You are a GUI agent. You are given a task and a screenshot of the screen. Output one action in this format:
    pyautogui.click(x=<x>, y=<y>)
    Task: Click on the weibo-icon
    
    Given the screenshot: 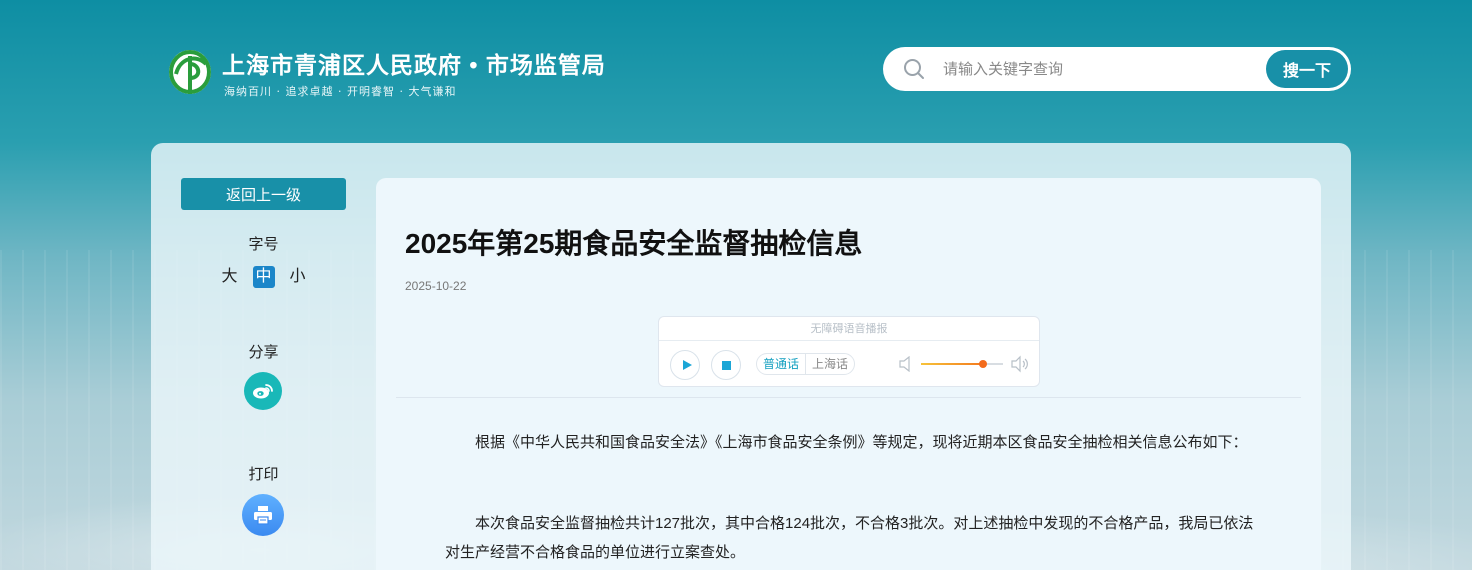 What is the action you would take?
    pyautogui.click(x=263, y=391)
    